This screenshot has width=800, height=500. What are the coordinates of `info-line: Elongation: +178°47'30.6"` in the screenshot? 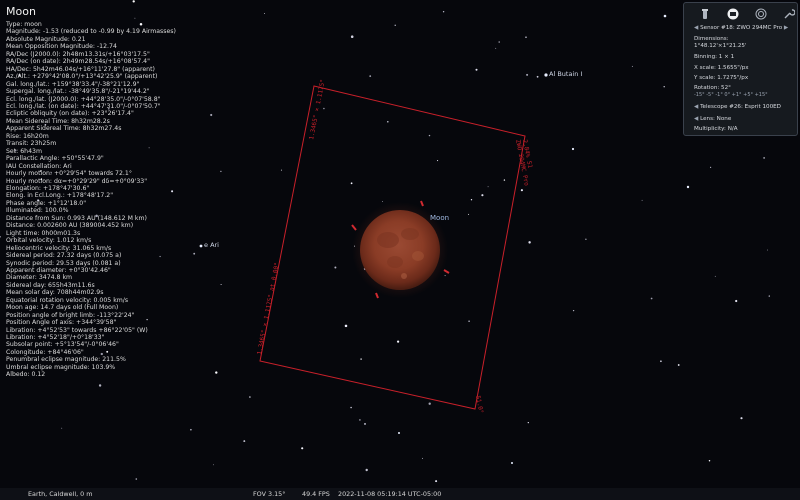 It's located at (48, 188).